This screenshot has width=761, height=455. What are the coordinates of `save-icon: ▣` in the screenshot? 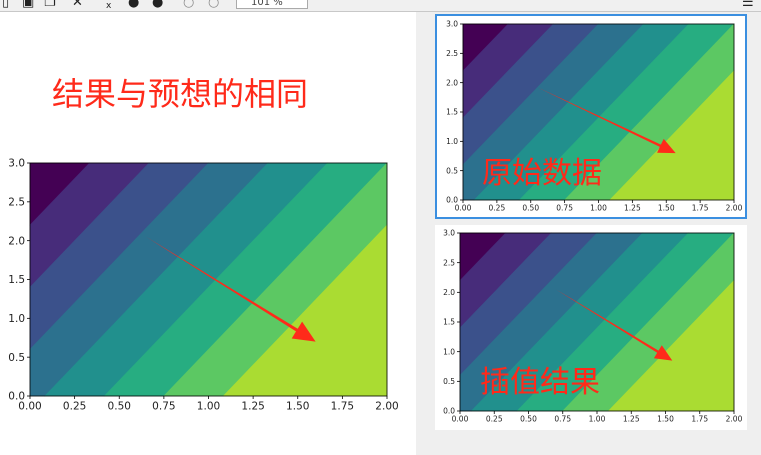 It's located at (28, 4).